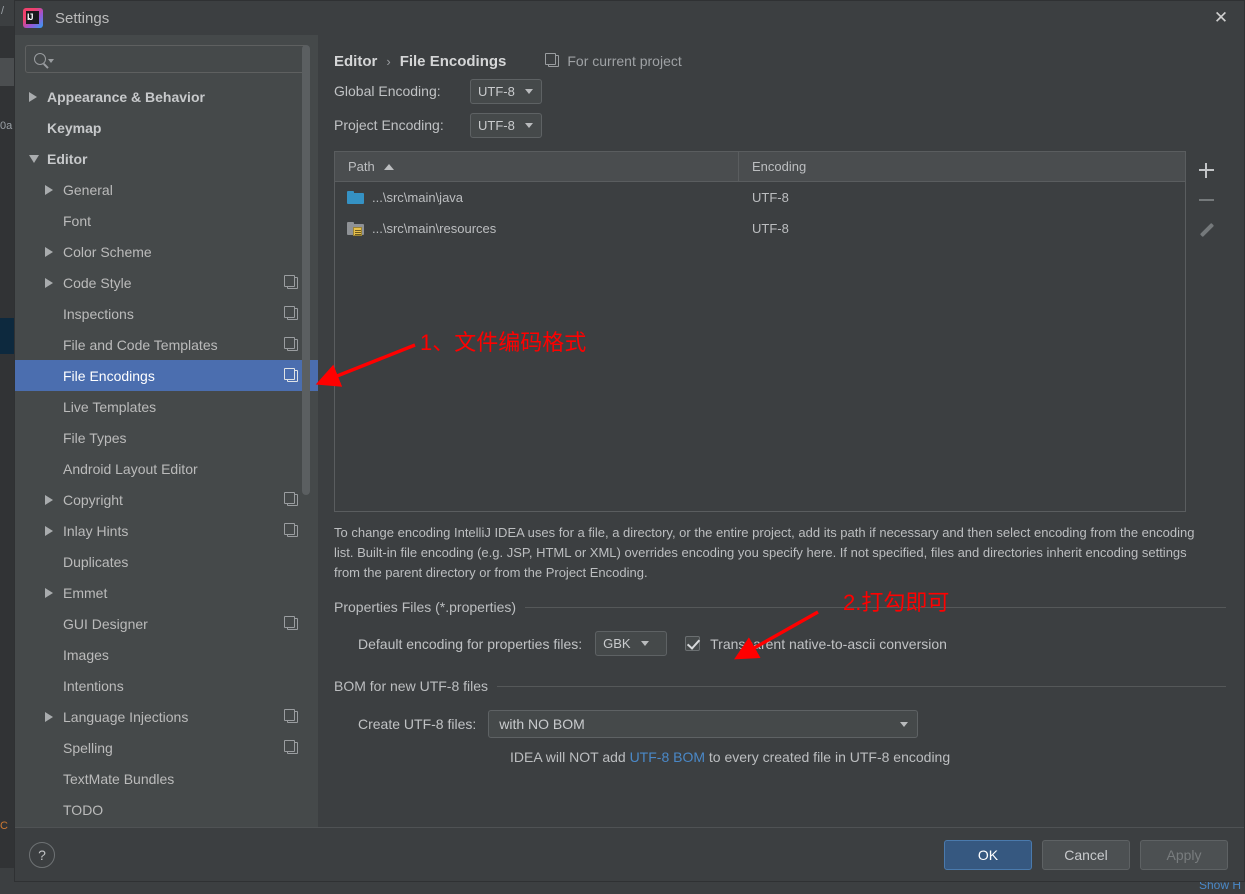 Image resolution: width=1245 pixels, height=894 pixels. I want to click on breadcrumb-parent: Editor, so click(355, 61).